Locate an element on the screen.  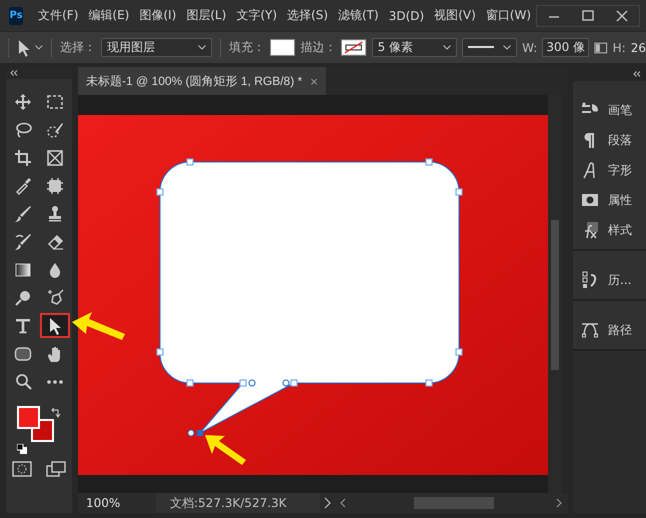
arrow-pointer-icon is located at coordinates (23, 47).